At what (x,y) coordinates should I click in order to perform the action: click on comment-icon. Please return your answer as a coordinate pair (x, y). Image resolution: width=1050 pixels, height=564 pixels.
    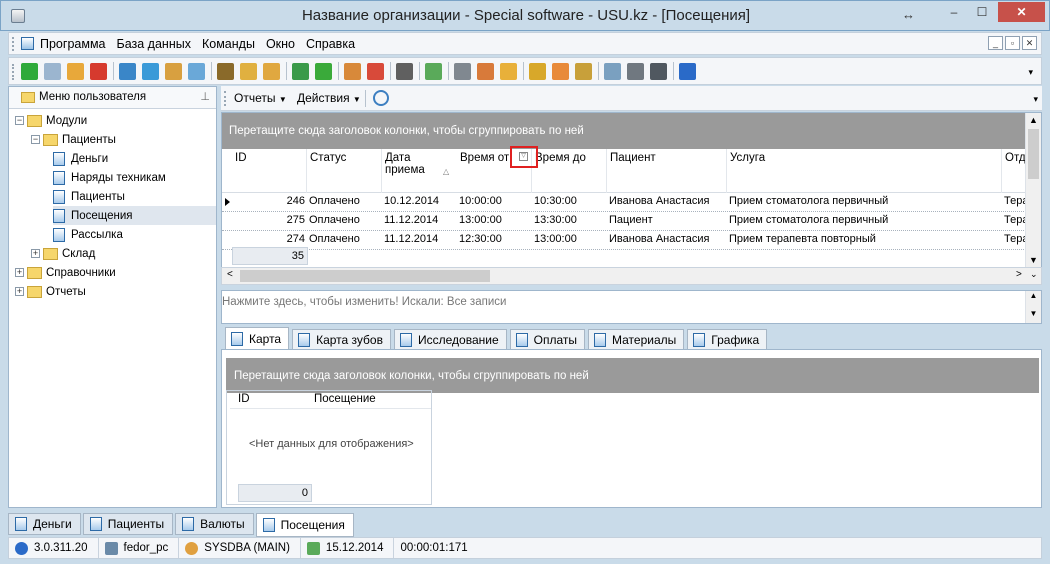
    Looking at the image, I should click on (196, 71).